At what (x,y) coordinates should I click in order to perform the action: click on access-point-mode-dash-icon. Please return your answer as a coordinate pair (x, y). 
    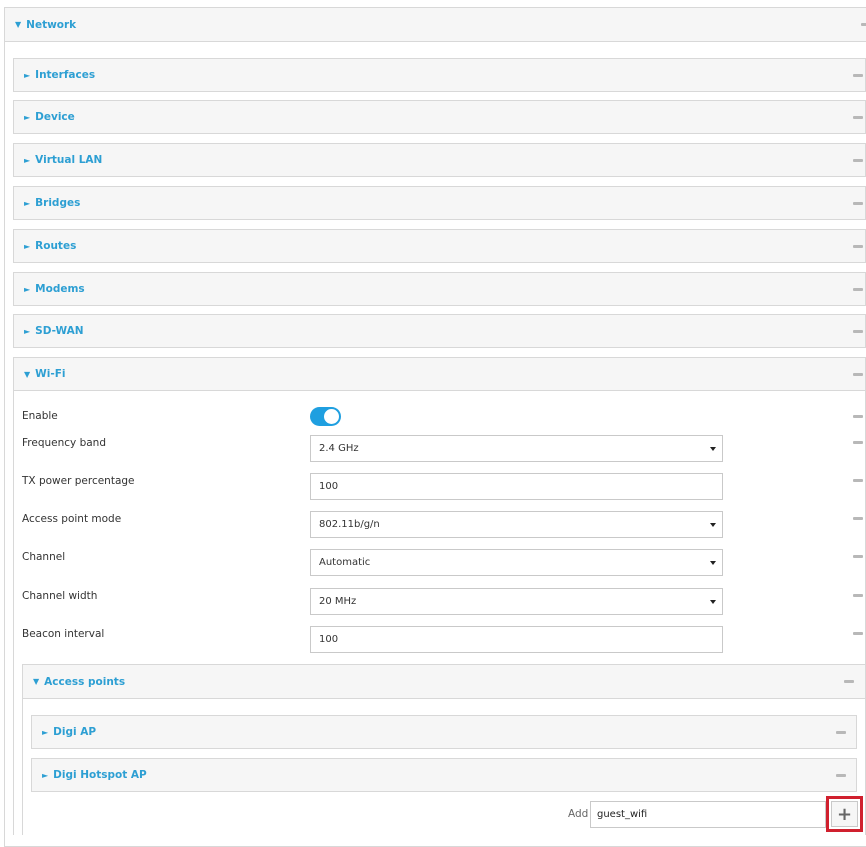
    Looking at the image, I should click on (858, 518).